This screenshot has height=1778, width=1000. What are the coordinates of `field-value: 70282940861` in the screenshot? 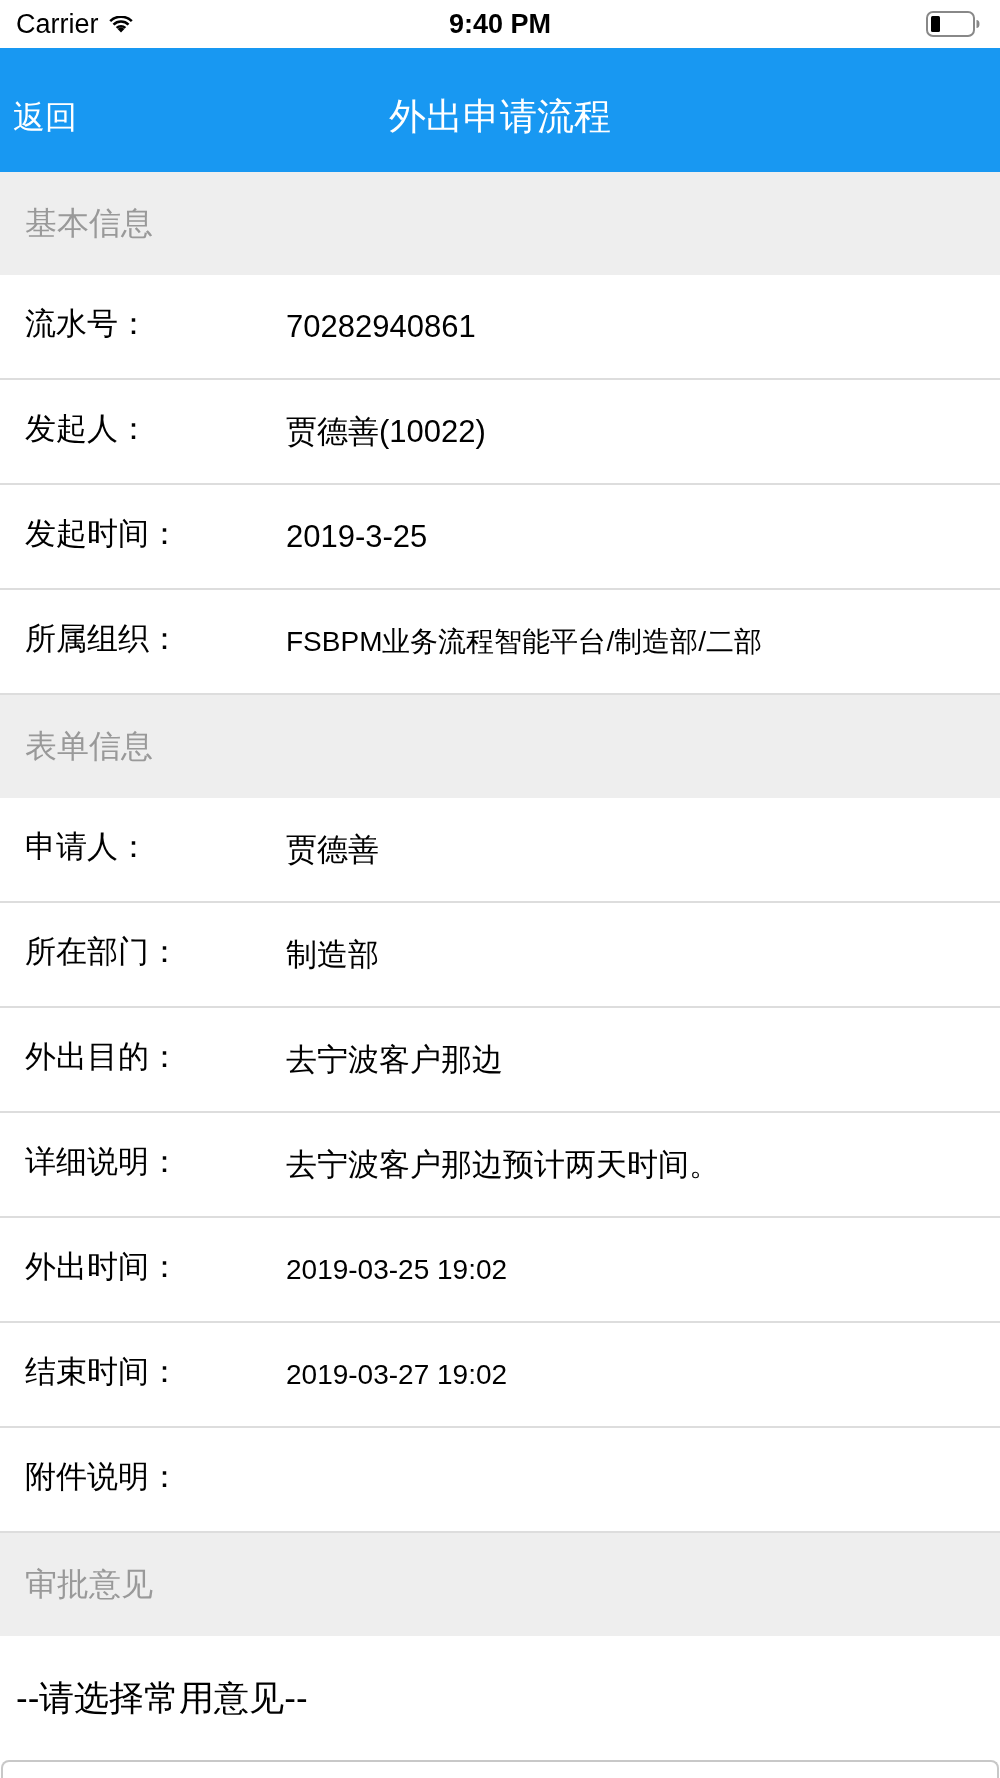 It's located at (381, 326).